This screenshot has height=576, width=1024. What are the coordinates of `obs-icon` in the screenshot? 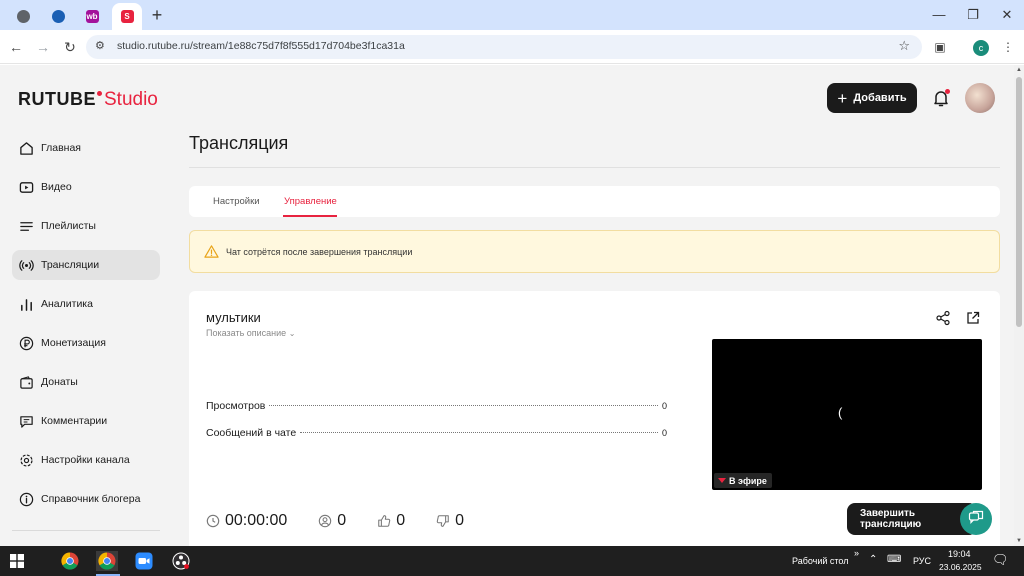 It's located at (181, 561).